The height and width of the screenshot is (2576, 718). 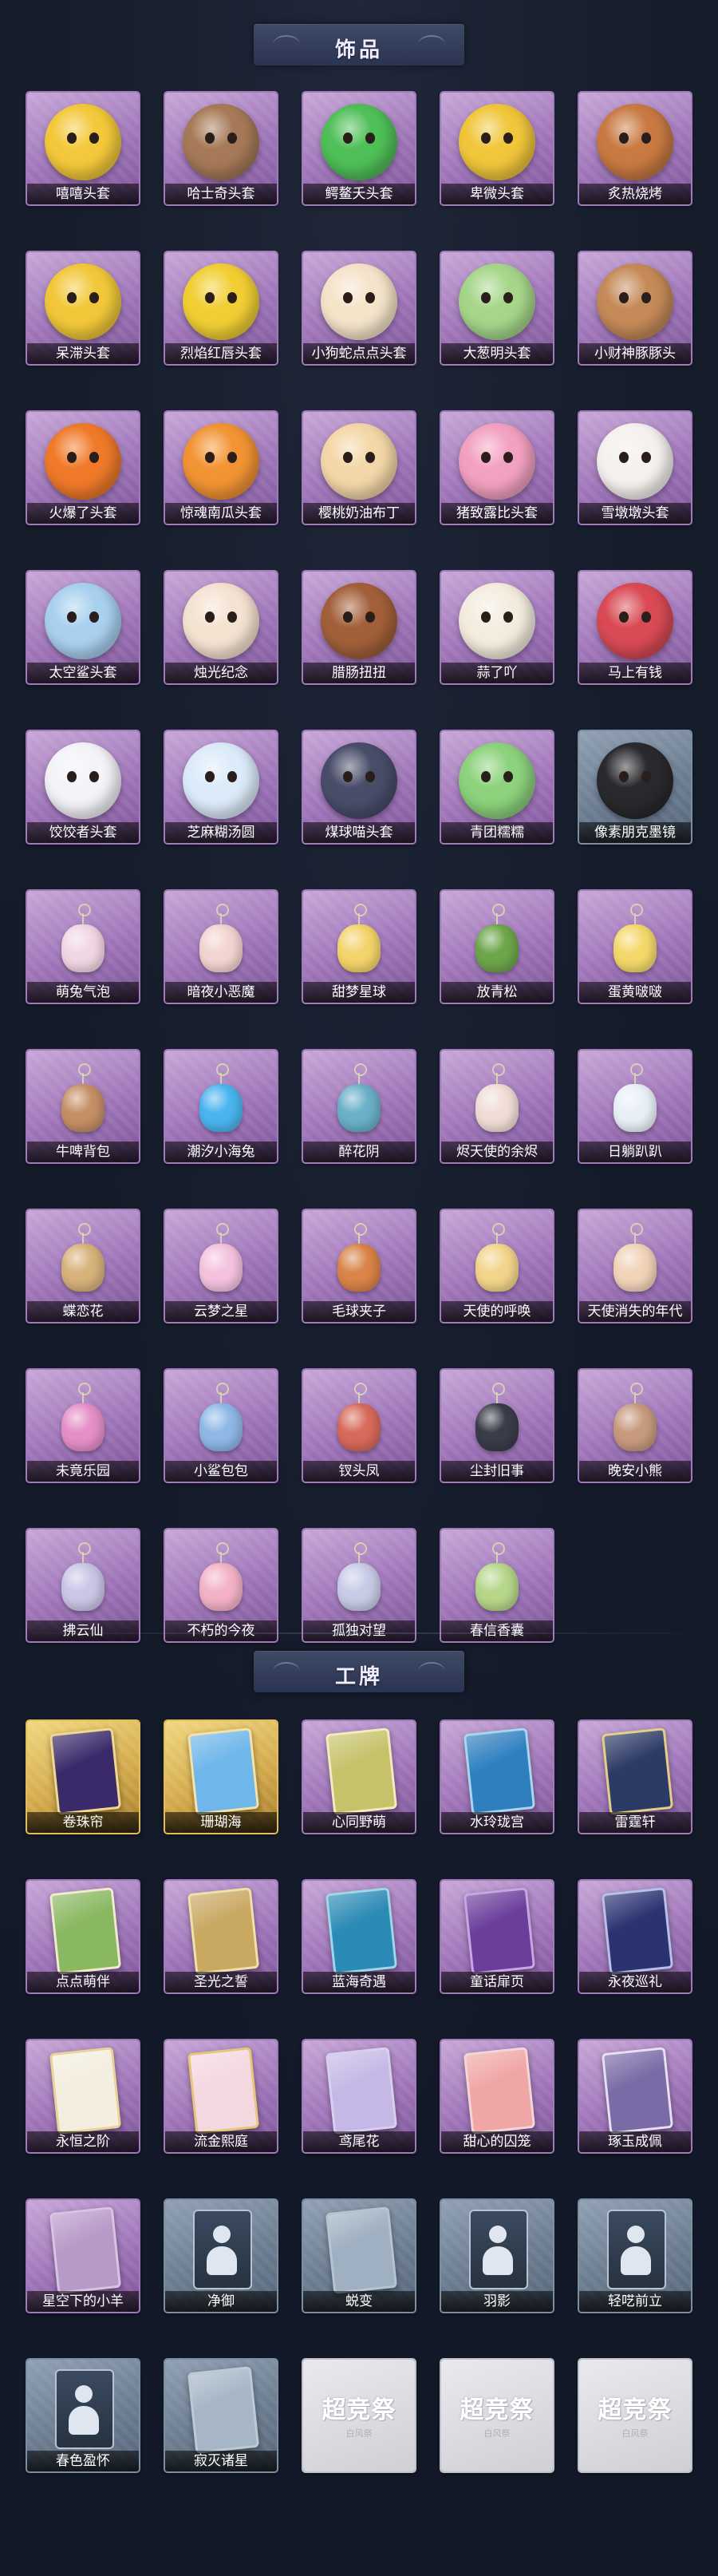 What do you see at coordinates (359, 1823) in the screenshot?
I see `item-name: 心同野萌` at bounding box center [359, 1823].